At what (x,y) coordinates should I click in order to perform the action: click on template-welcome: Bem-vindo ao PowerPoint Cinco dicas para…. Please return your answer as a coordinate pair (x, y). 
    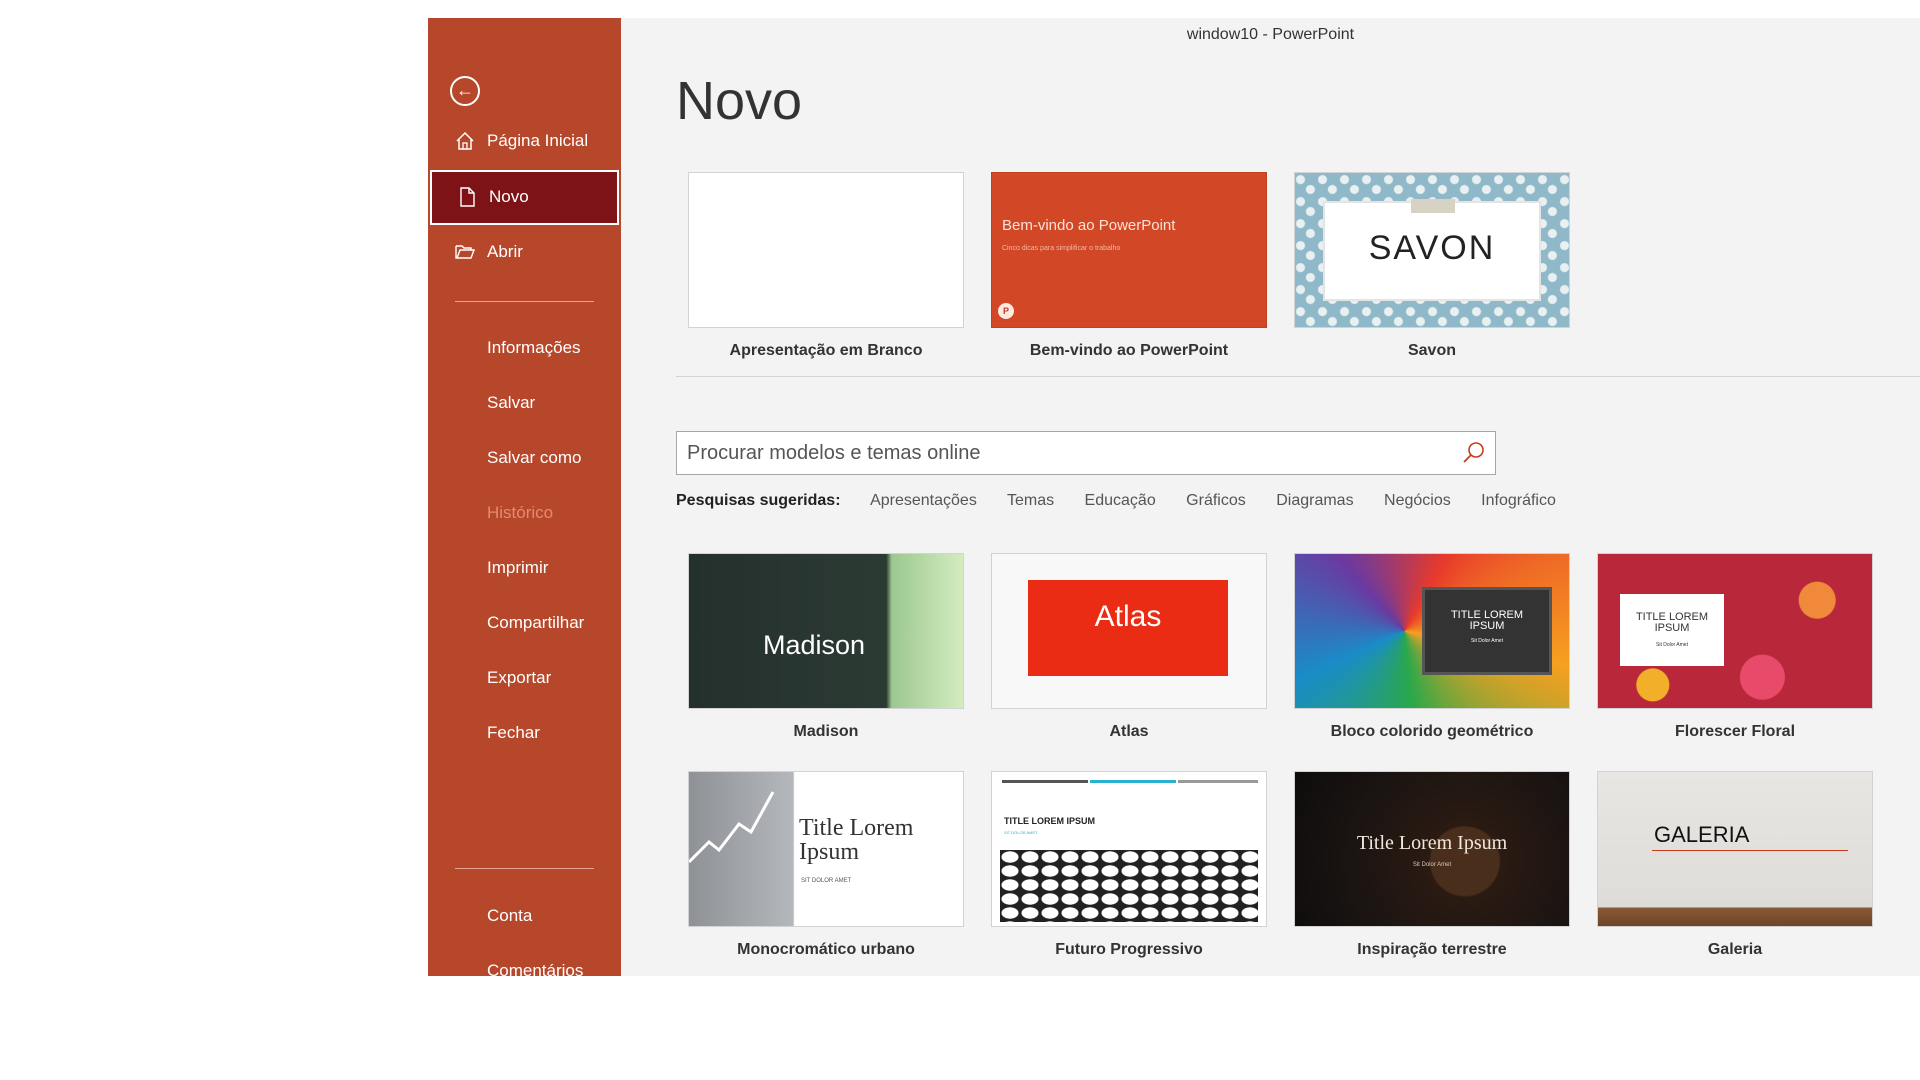
    Looking at the image, I should click on (1129, 266).